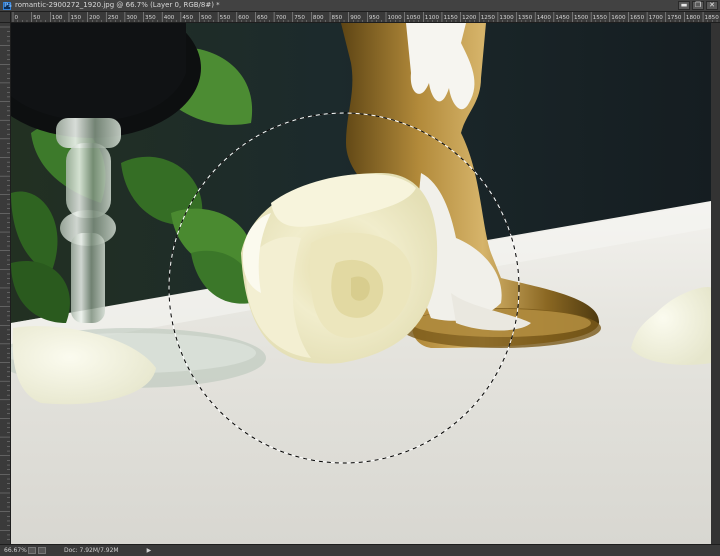  Describe the element at coordinates (131, 18) in the screenshot. I see `ruler-tick-label: 300` at that location.